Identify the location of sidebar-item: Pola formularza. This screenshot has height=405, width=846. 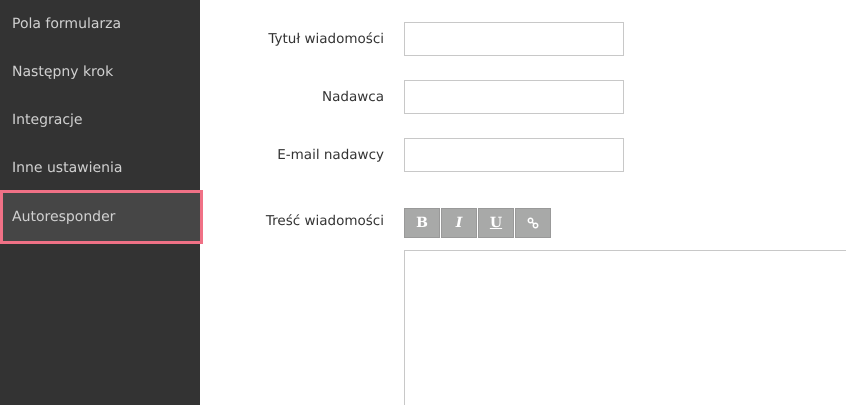
(100, 24).